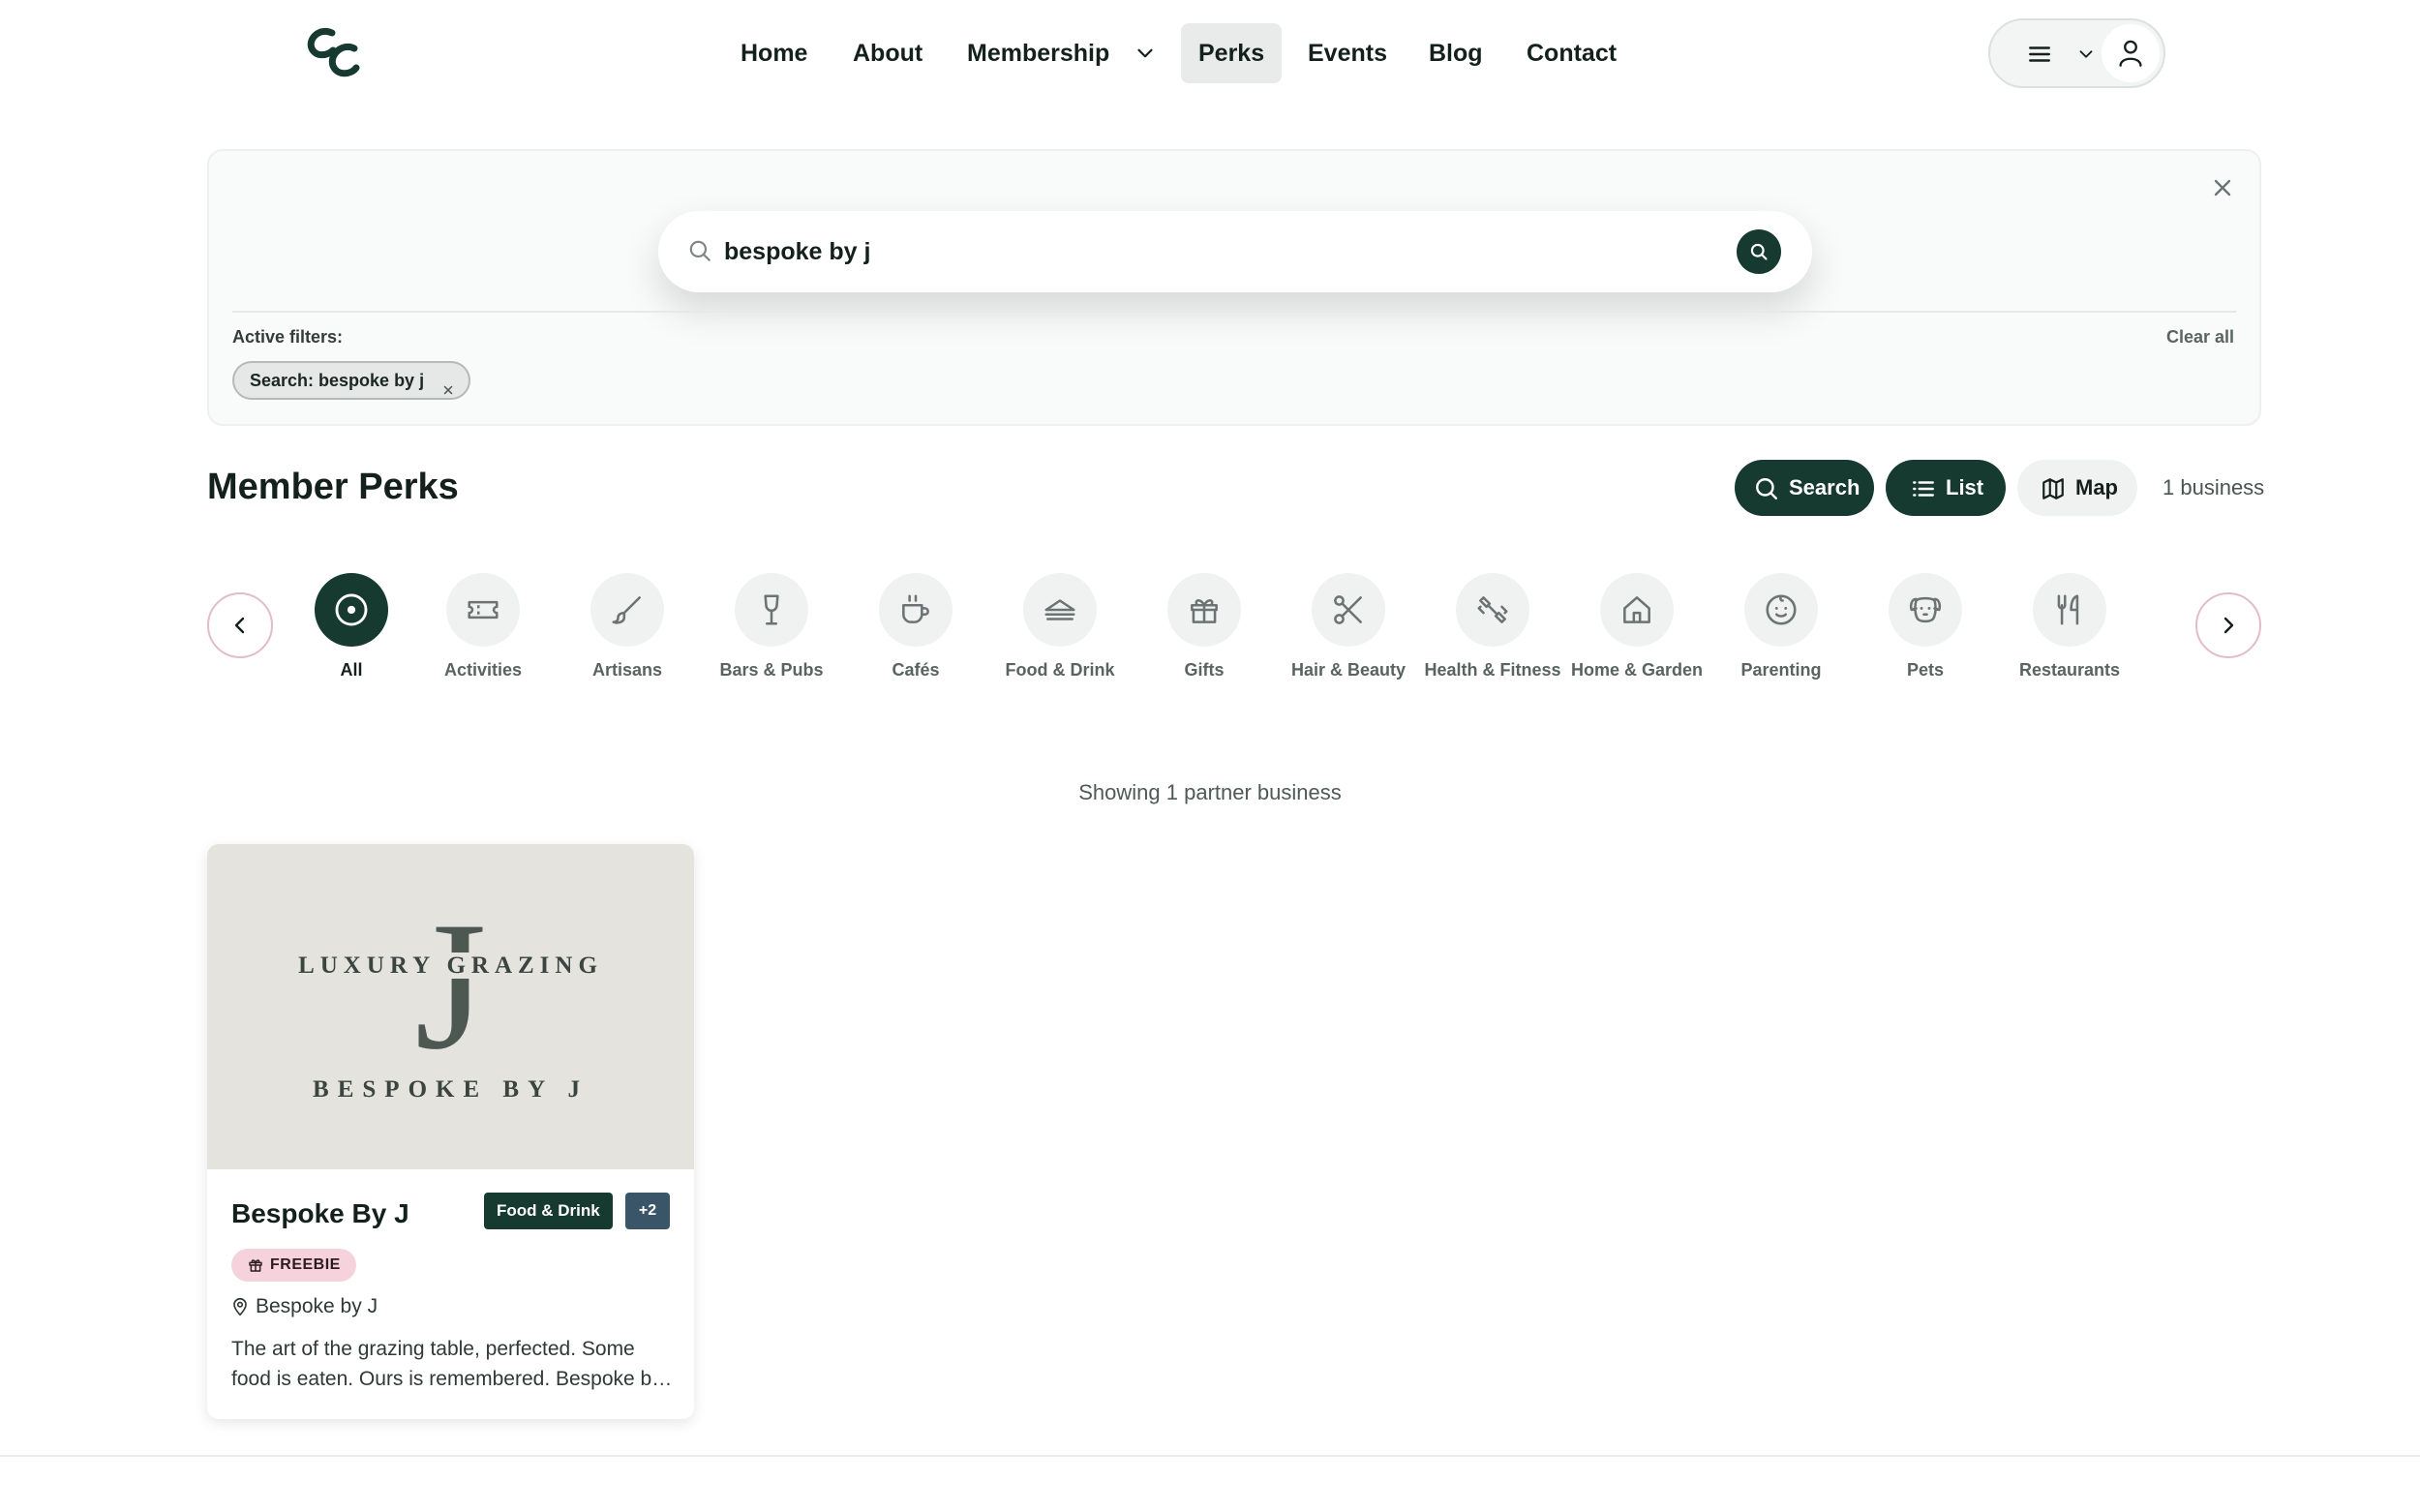  I want to click on wine-glass-icon, so click(771, 609).